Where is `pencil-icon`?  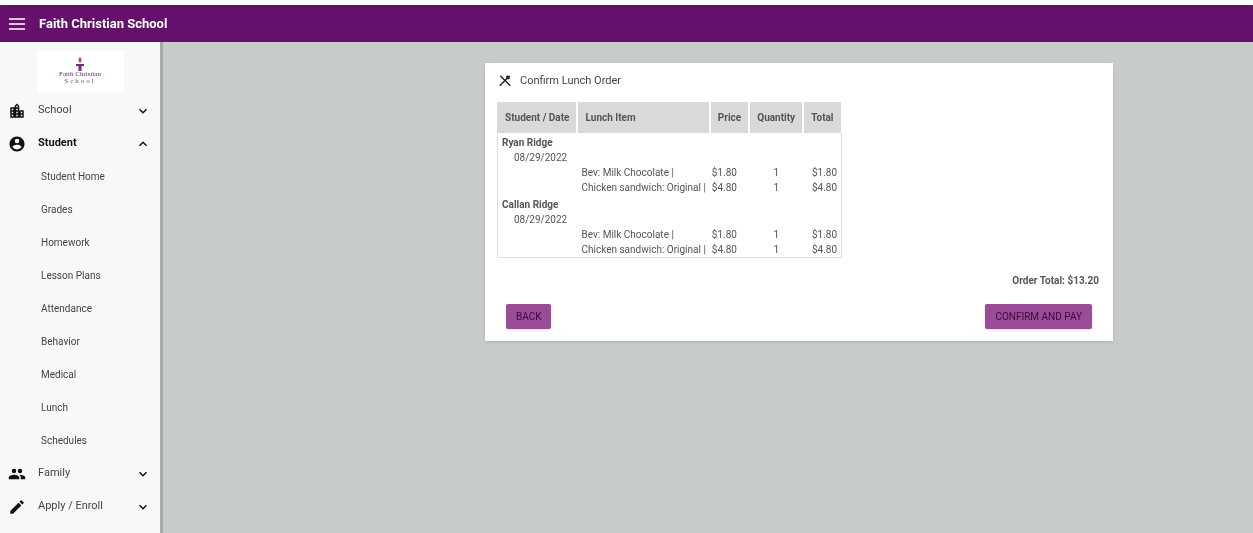
pencil-icon is located at coordinates (17, 506).